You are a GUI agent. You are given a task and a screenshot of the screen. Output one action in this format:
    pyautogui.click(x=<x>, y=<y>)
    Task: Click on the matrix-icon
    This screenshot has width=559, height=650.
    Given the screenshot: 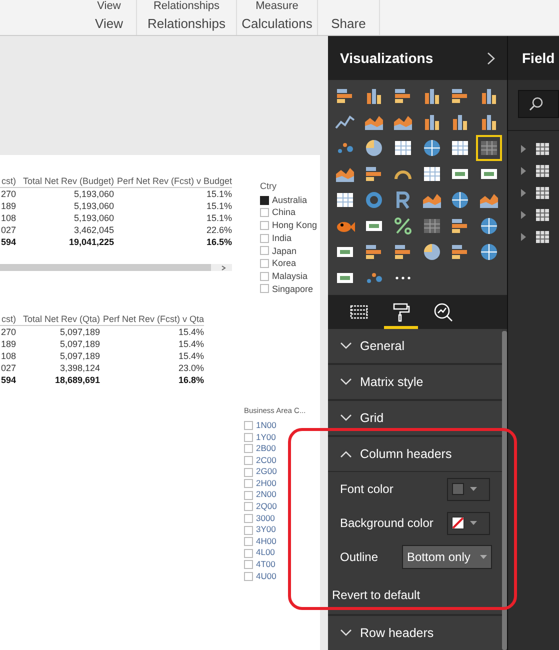 What is the action you would take?
    pyautogui.click(x=489, y=148)
    